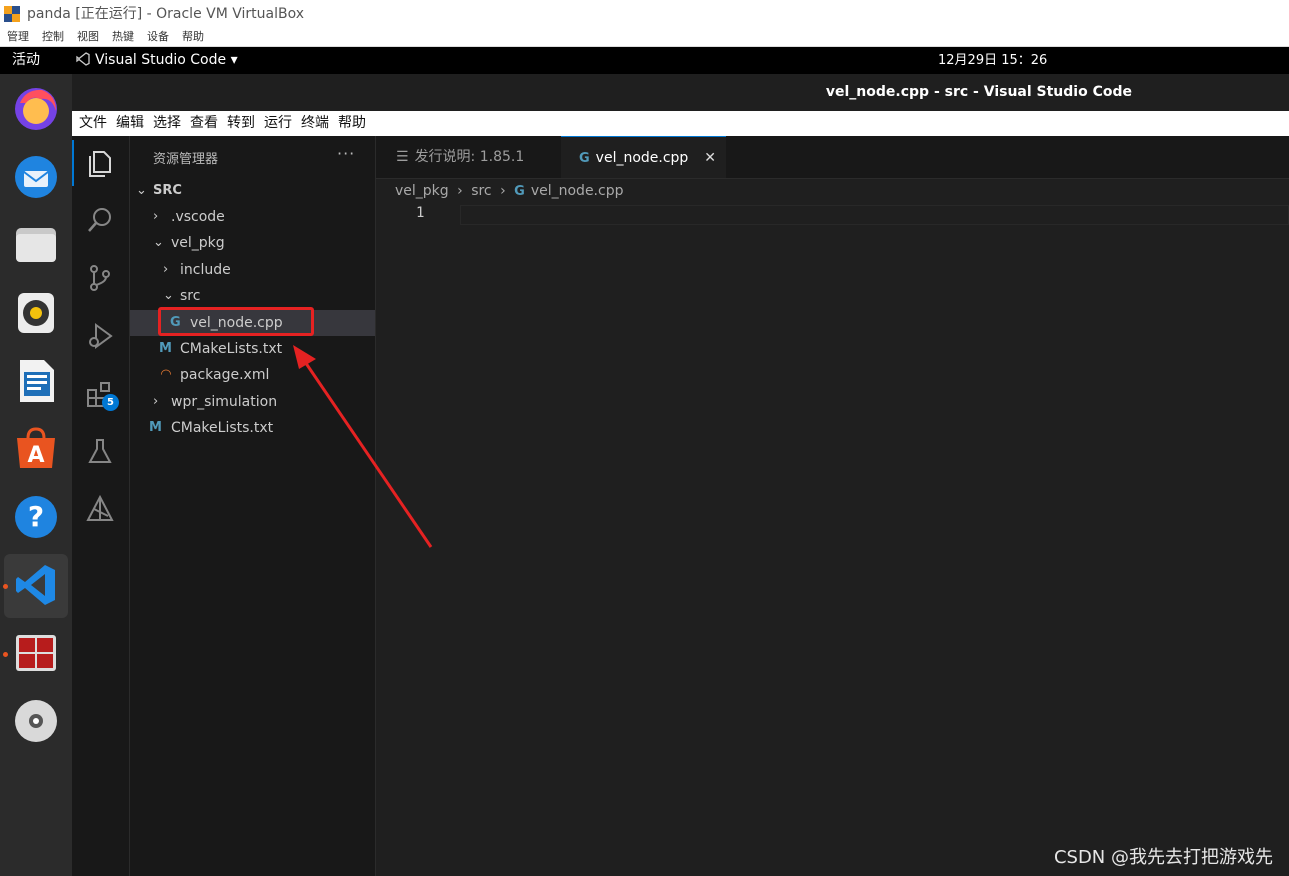 The image size is (1289, 876). What do you see at coordinates (236, 321) in the screenshot?
I see `annotation-box` at bounding box center [236, 321].